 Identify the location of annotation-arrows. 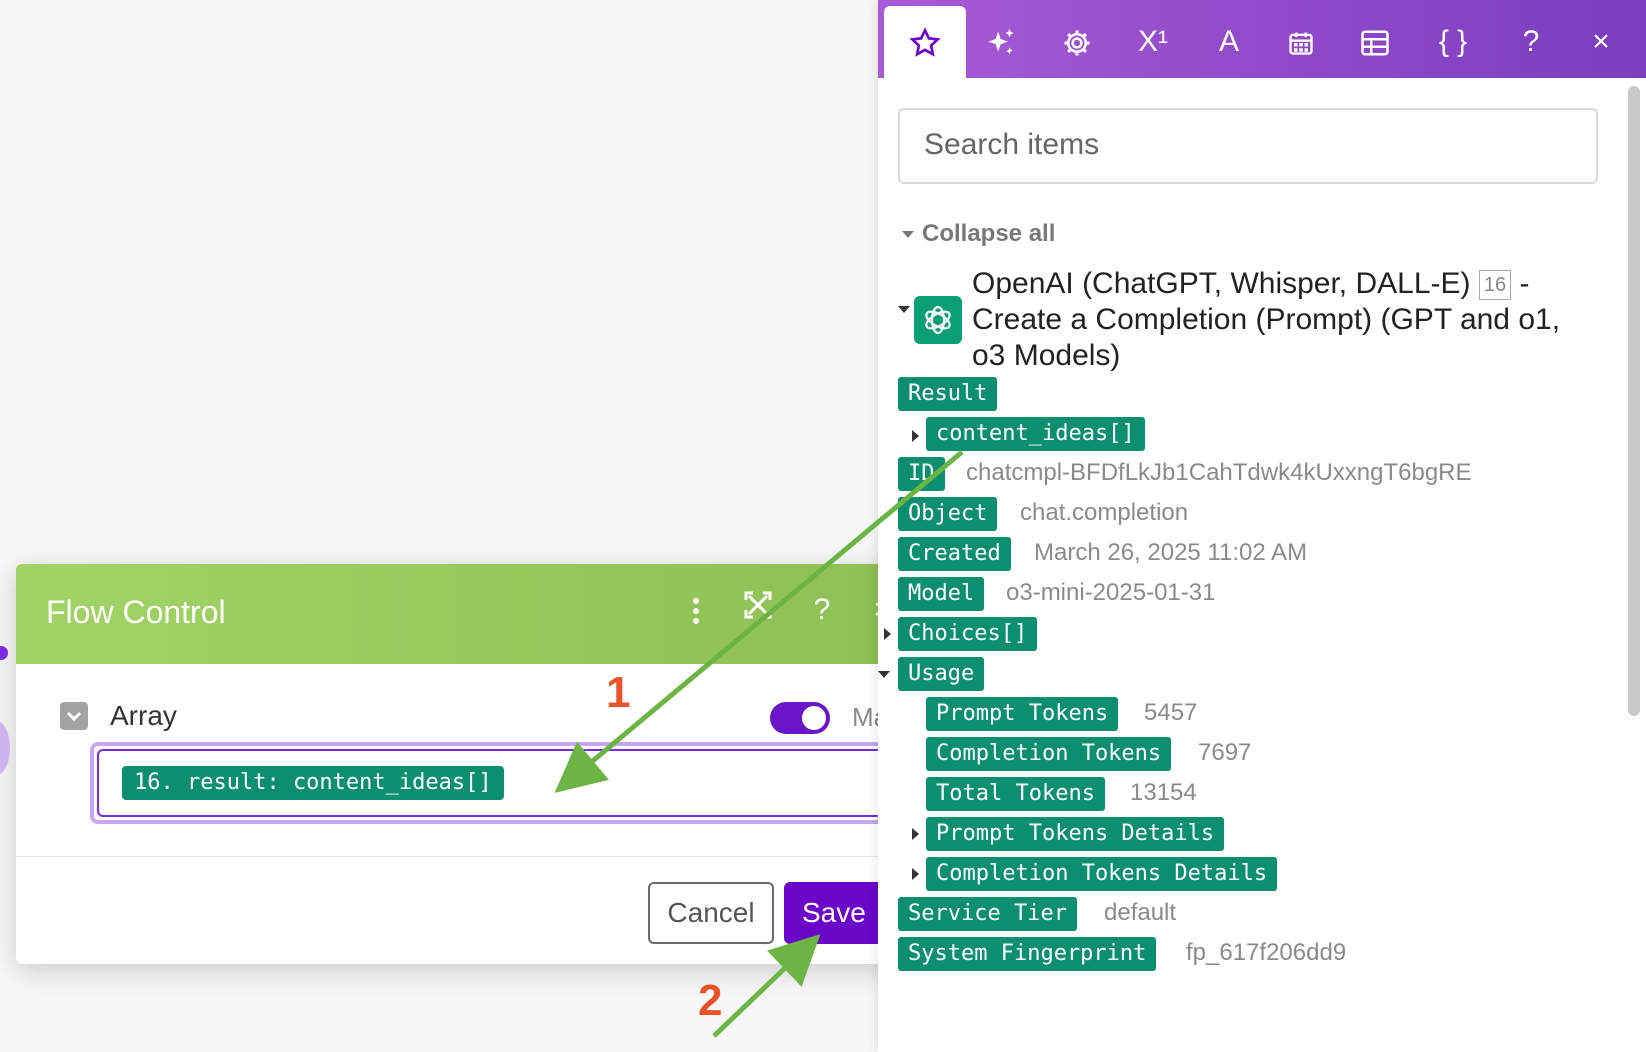
(759, 744).